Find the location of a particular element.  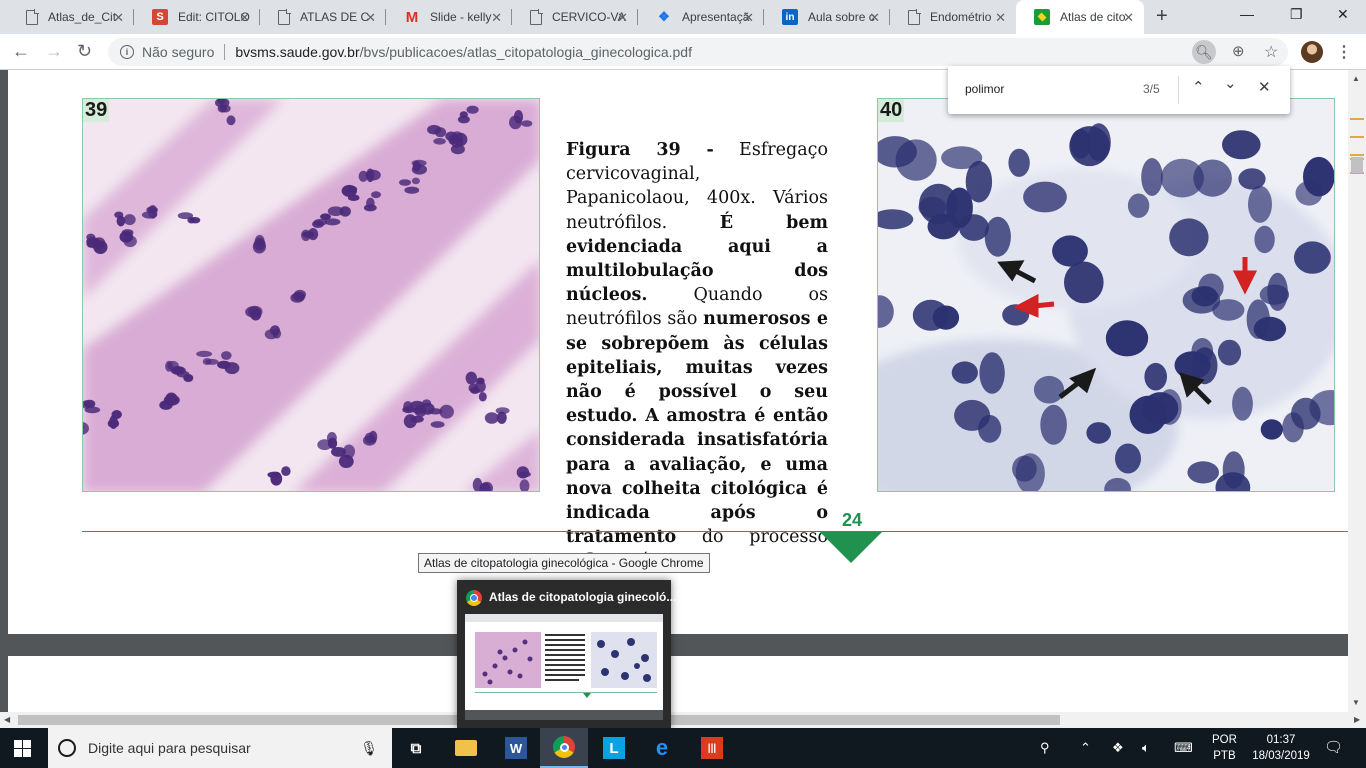

tab-5: CERVICO-VA ✕ is located at coordinates (575, 17).